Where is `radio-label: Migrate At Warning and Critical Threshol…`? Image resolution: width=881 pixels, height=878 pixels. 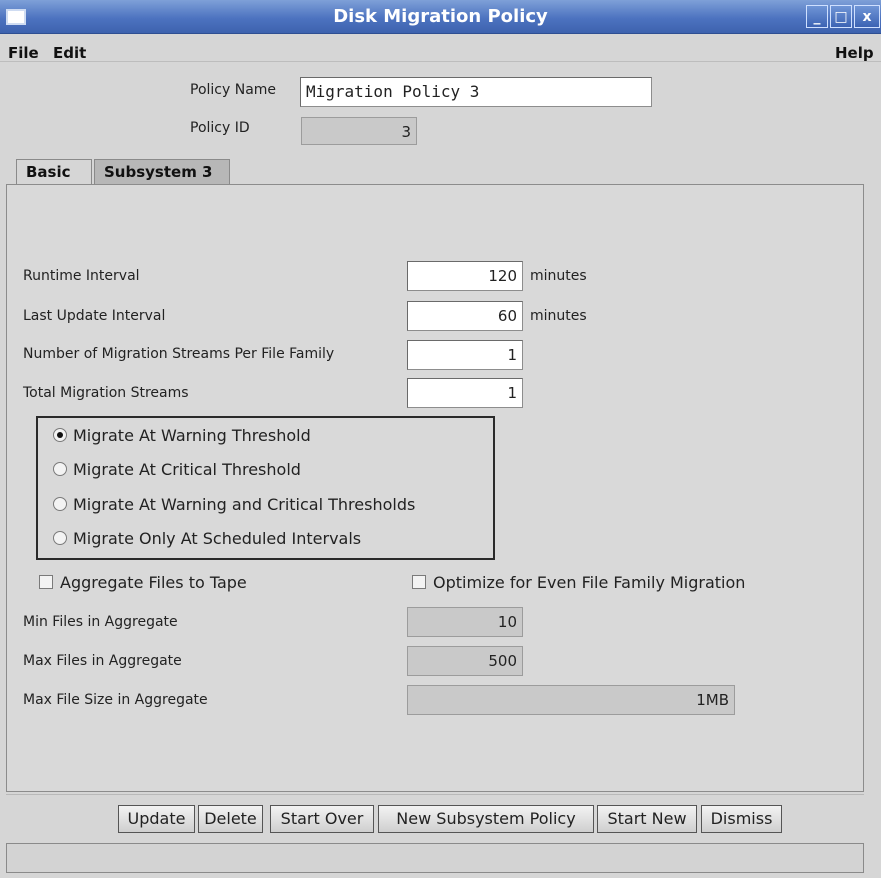
radio-label: Migrate At Warning and Critical Threshol… is located at coordinates (244, 504).